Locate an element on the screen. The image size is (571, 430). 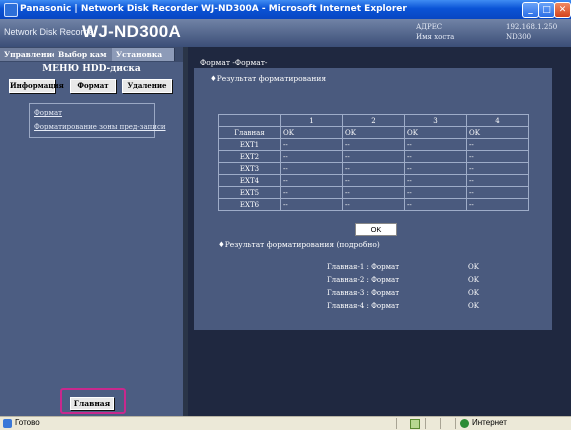
detail-label: Главная-3 : Формат is located at coordinates (363, 293).